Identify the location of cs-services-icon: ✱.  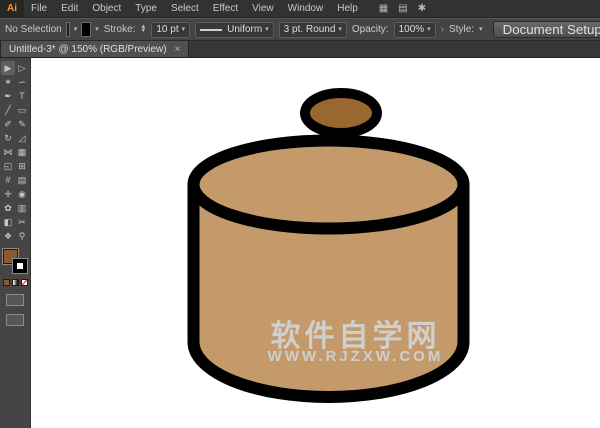
(422, 8).